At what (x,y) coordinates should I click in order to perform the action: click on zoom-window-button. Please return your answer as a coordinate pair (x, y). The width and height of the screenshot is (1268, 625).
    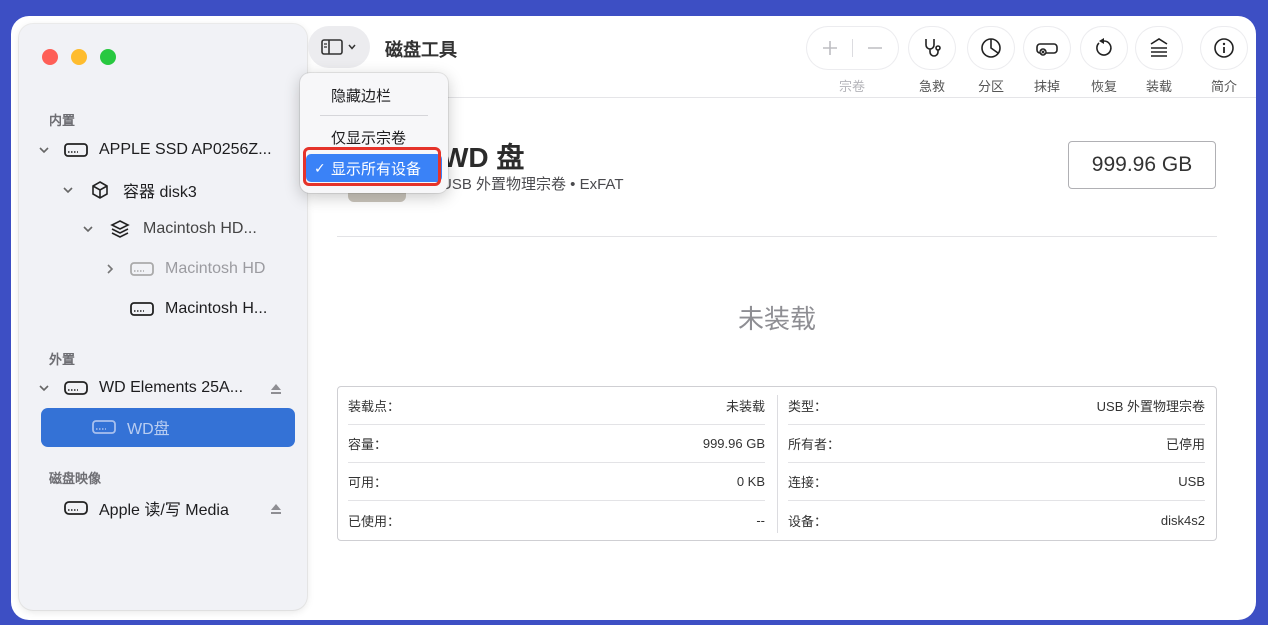
    Looking at the image, I should click on (108, 57).